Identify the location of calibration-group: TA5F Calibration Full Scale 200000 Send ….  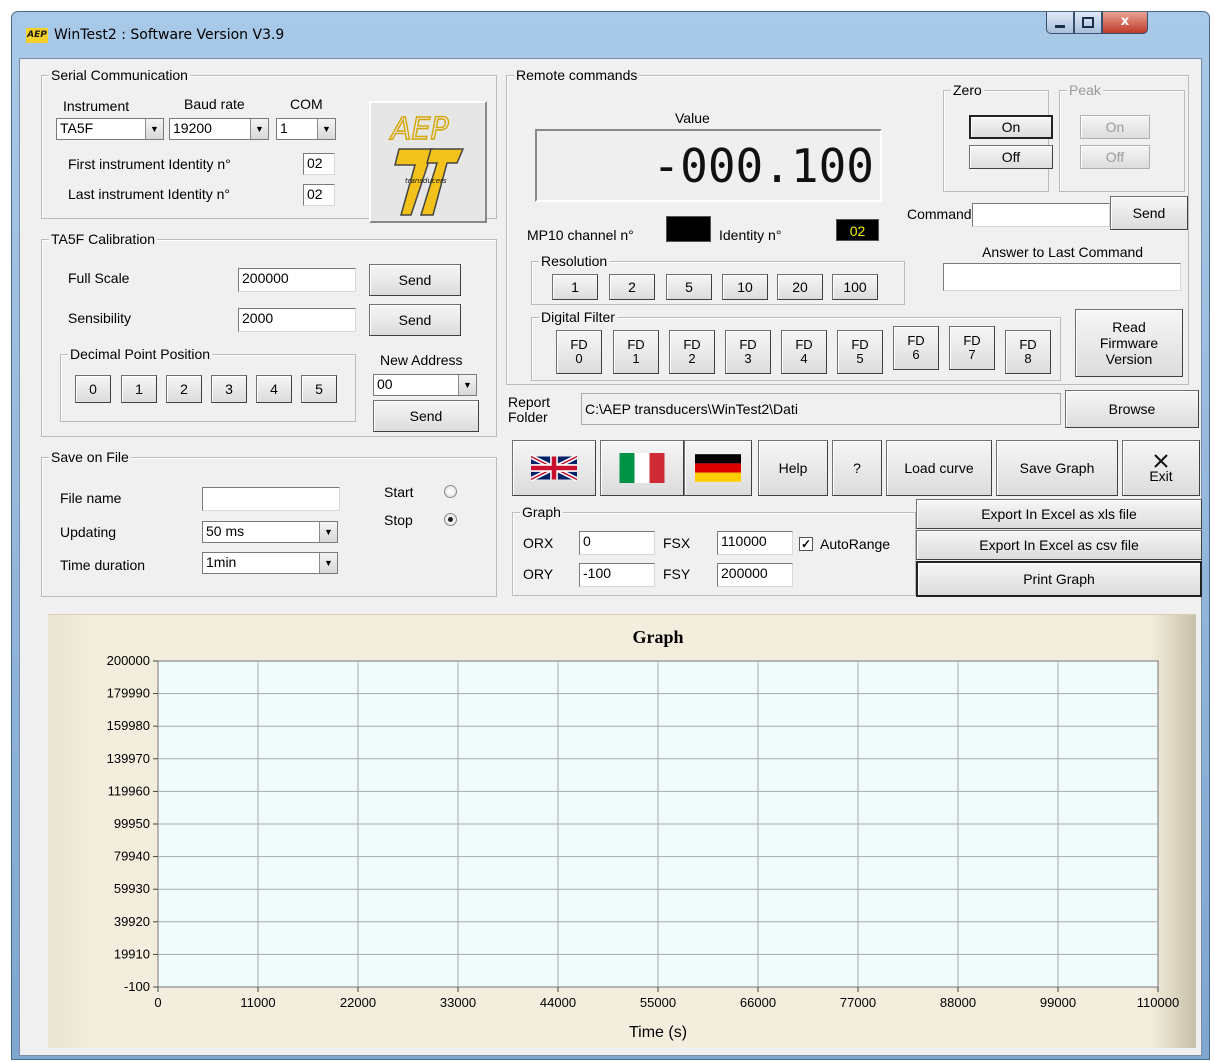
(269, 334).